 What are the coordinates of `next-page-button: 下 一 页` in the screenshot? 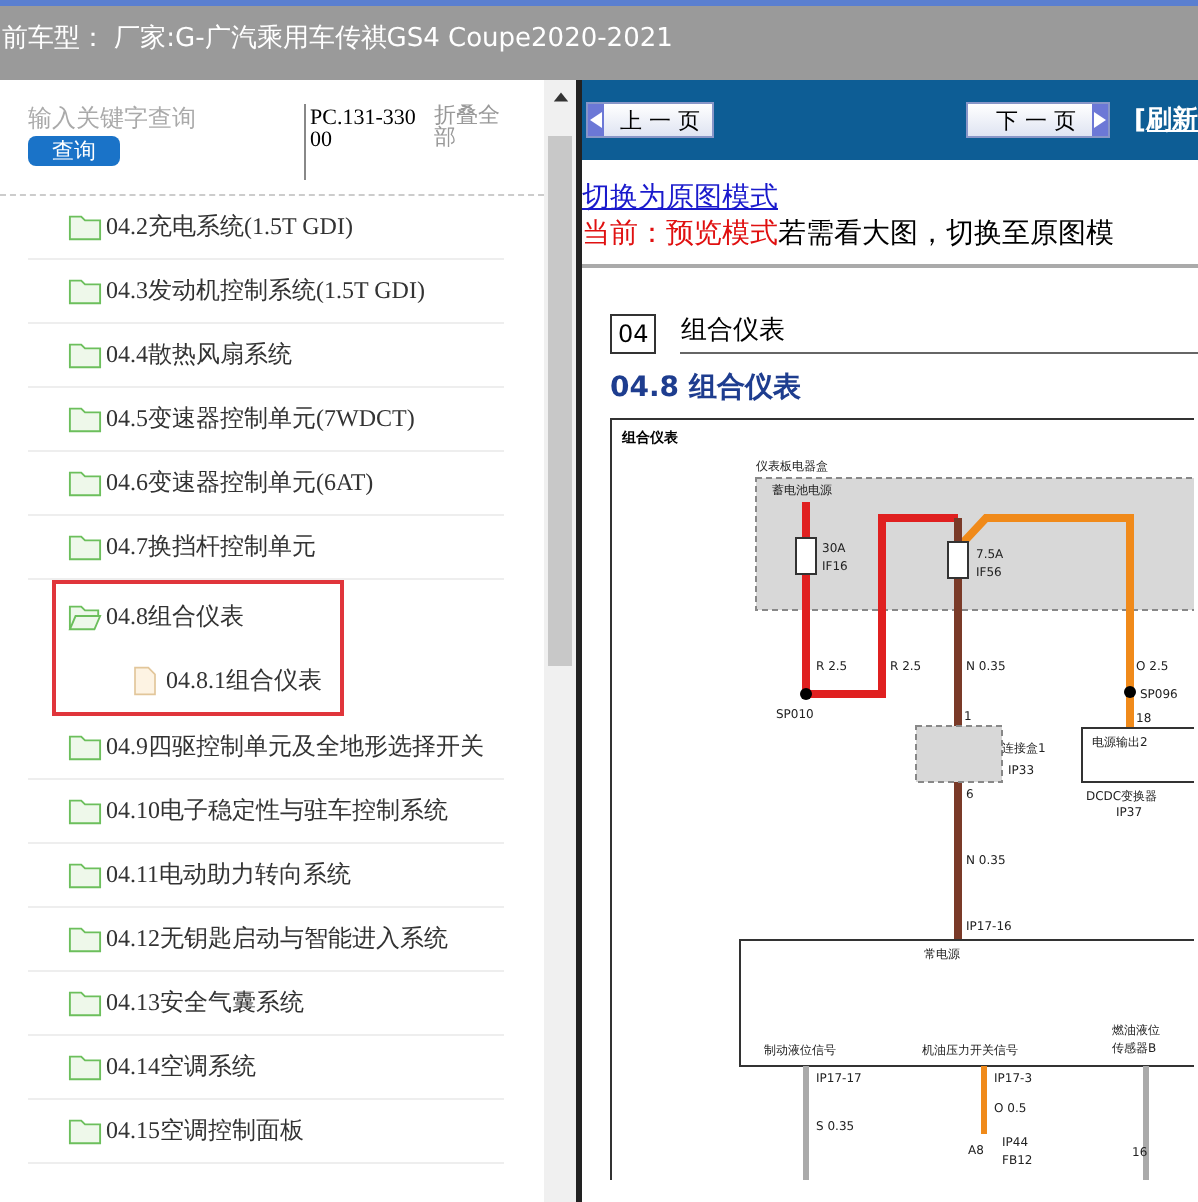 It's located at (1038, 120).